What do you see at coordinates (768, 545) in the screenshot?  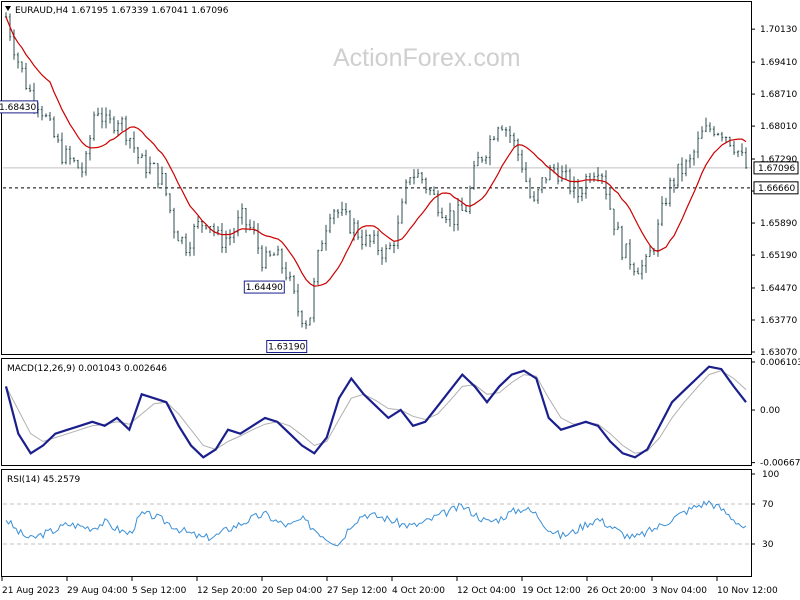 I see `rsi-tick-label: 30` at bounding box center [768, 545].